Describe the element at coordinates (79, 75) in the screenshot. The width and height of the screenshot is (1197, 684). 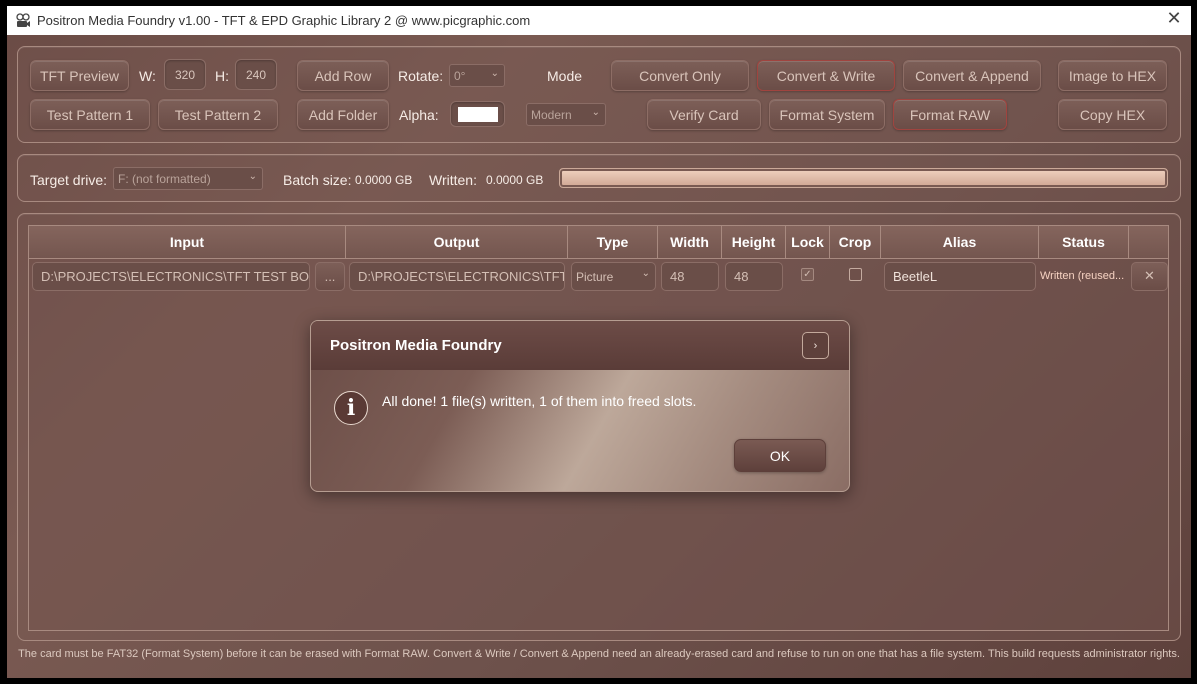
I see `tft-preview-button: TFT Preview` at that location.